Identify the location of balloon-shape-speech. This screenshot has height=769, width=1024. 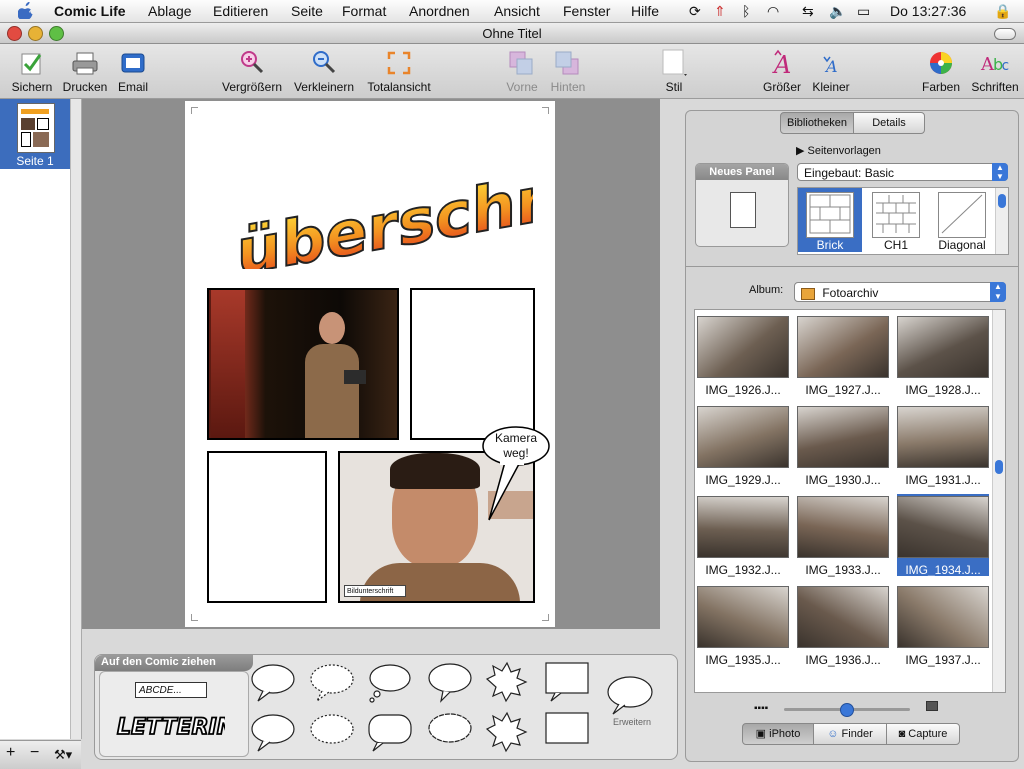
(273, 683).